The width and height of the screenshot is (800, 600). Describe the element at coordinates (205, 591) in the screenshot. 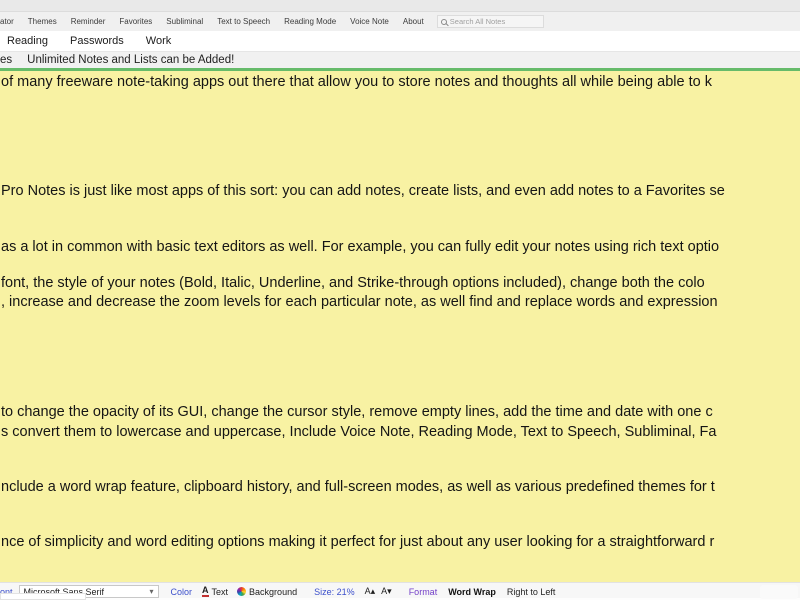

I see `text-color-icon: A` at that location.